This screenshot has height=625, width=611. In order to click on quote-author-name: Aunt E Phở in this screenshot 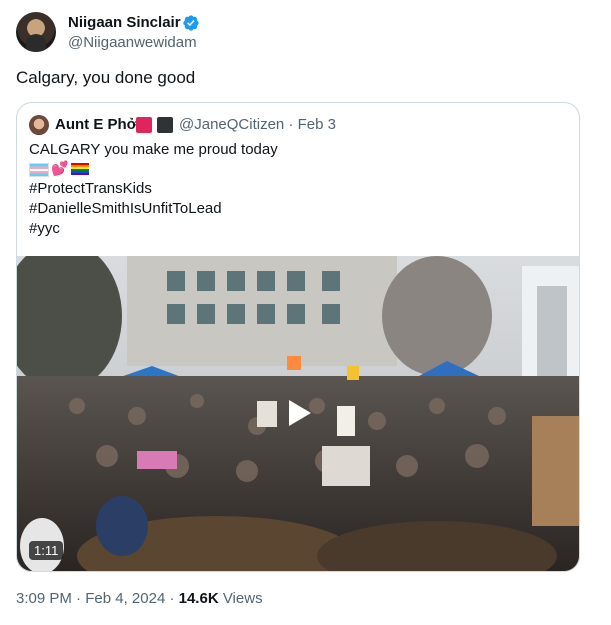, I will do `click(96, 124)`.